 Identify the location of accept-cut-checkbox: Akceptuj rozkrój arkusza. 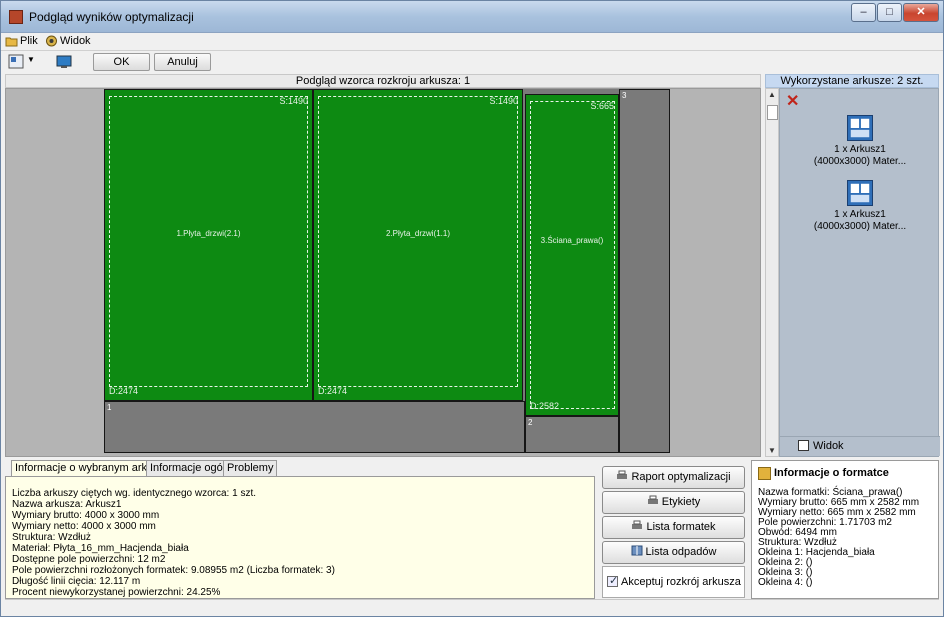
(673, 582).